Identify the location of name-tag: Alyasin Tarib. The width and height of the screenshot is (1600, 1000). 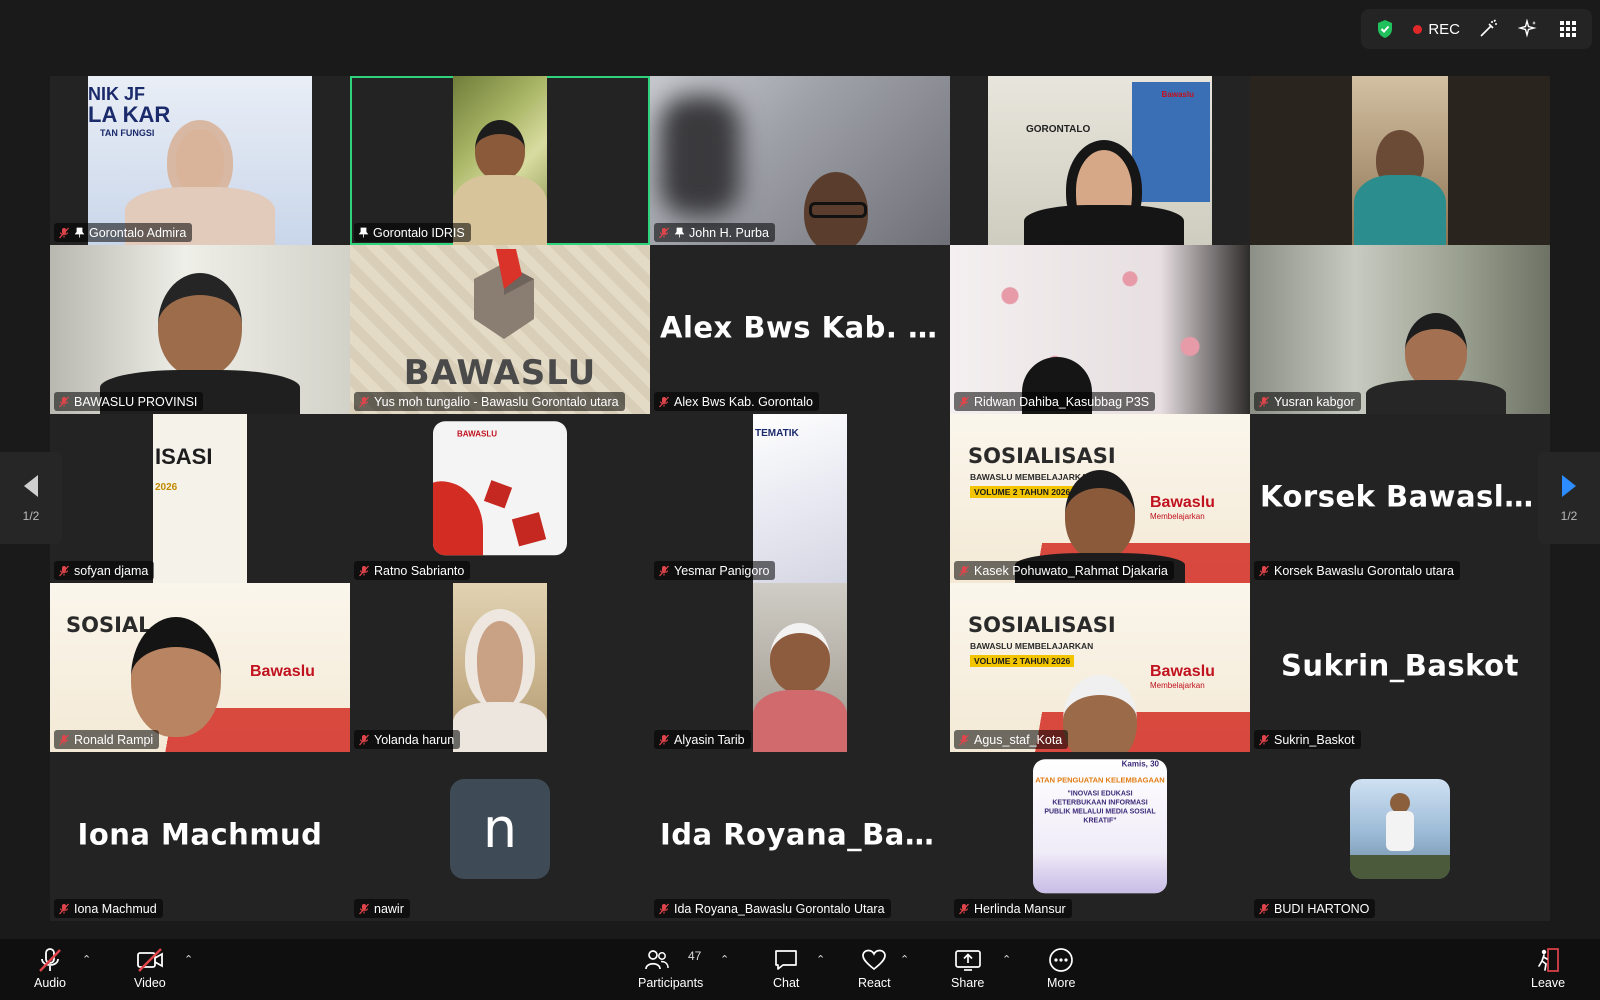
(702, 739).